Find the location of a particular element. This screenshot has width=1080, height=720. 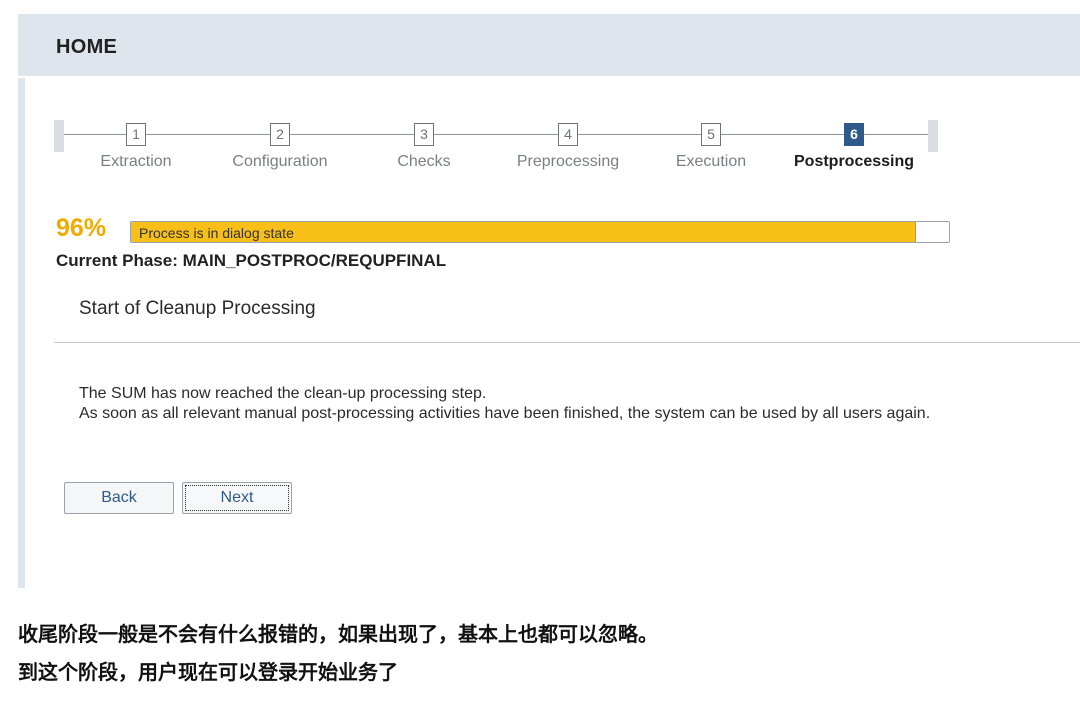

step-label: Preprocessing is located at coordinates (568, 161).